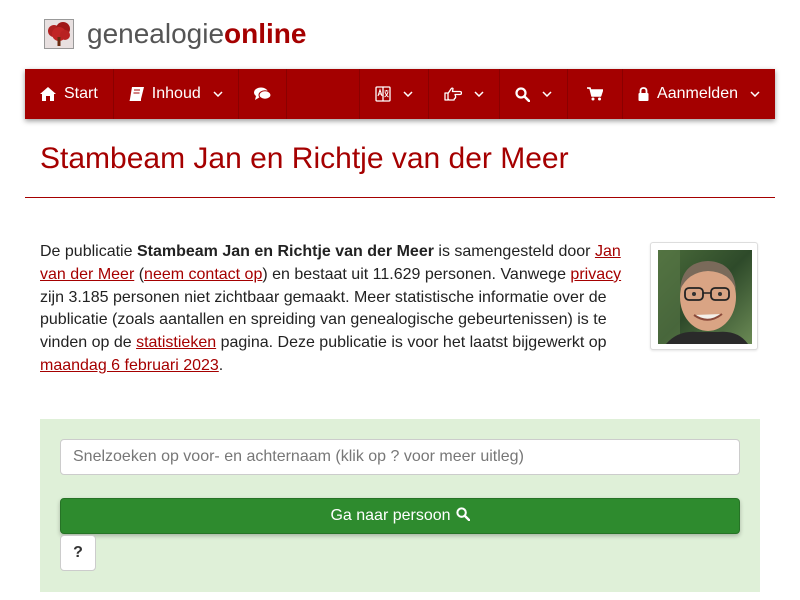 The width and height of the screenshot is (800, 600). Describe the element at coordinates (400, 457) in the screenshot. I see `search-input` at that location.